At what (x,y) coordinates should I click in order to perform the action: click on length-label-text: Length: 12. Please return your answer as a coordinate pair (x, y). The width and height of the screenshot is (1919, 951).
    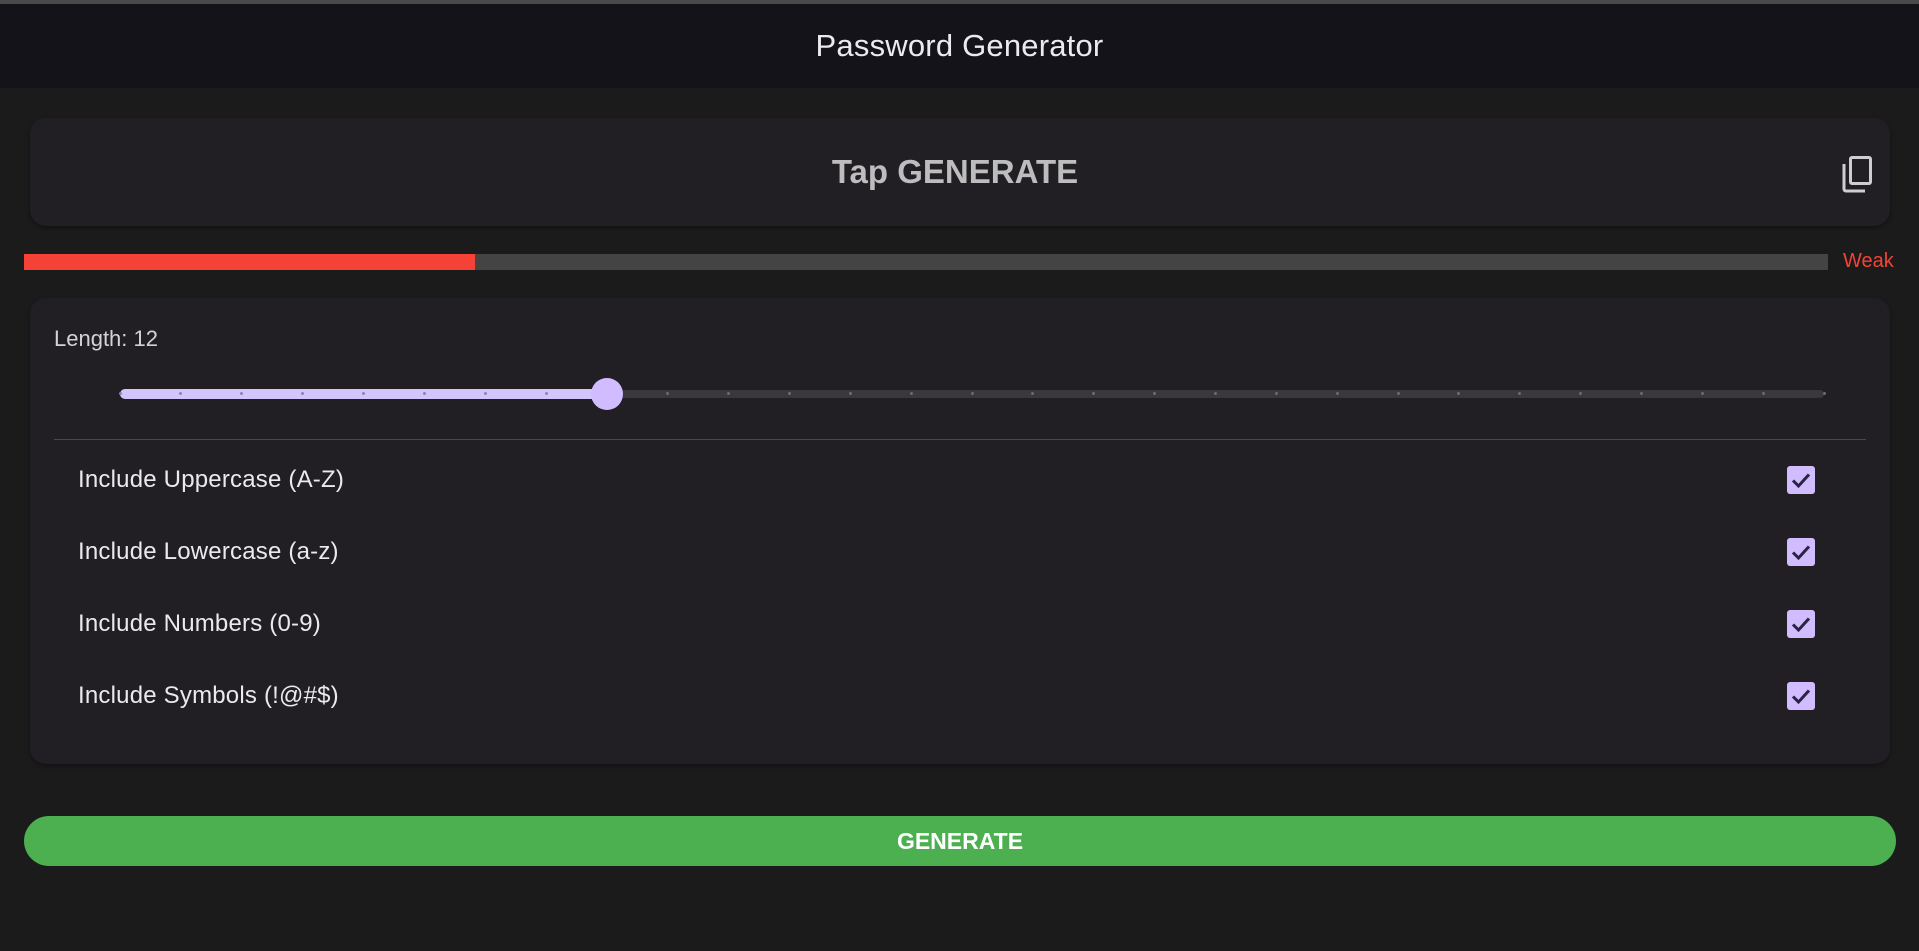
    Looking at the image, I should click on (106, 338).